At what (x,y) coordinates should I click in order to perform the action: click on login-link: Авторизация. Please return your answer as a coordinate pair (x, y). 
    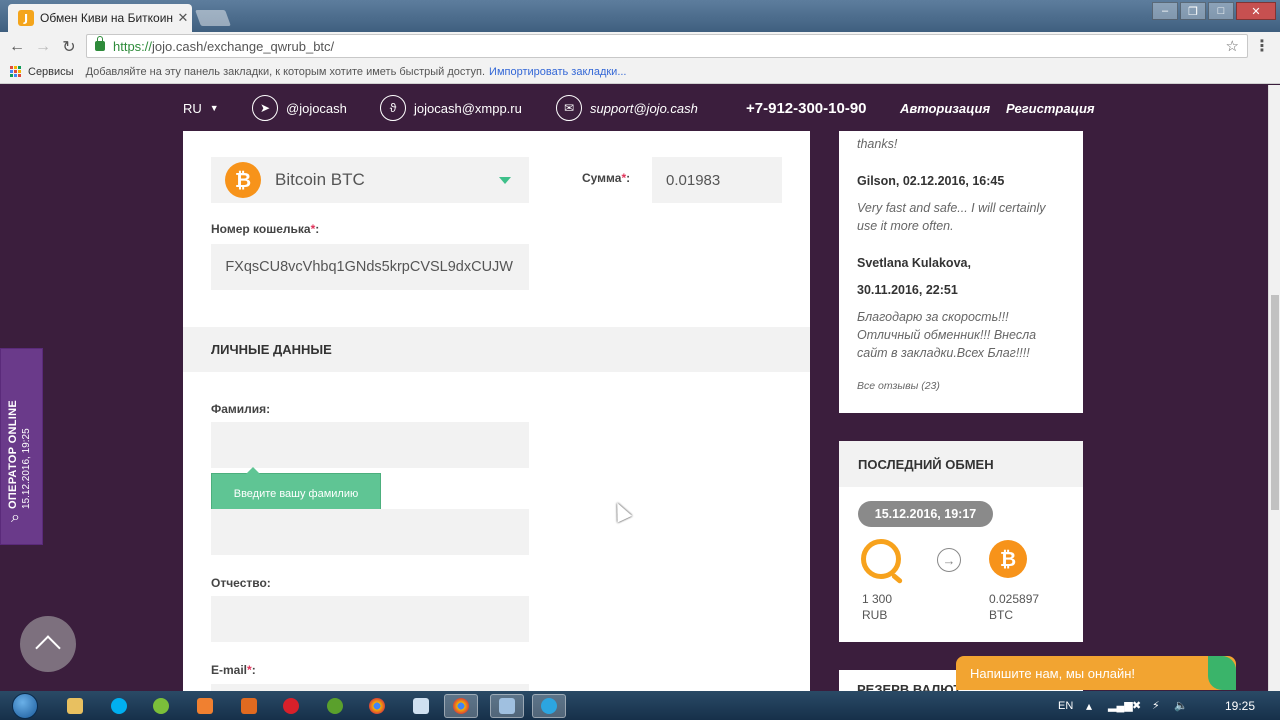
    Looking at the image, I should click on (945, 108).